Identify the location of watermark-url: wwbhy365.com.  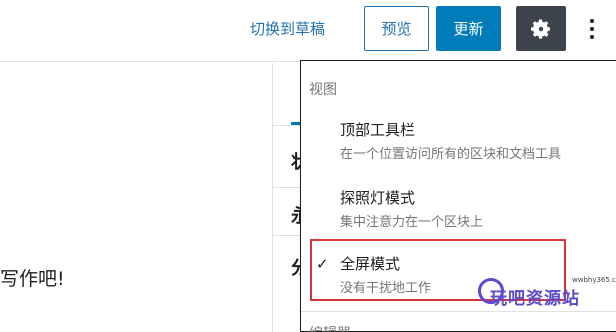
(594, 280).